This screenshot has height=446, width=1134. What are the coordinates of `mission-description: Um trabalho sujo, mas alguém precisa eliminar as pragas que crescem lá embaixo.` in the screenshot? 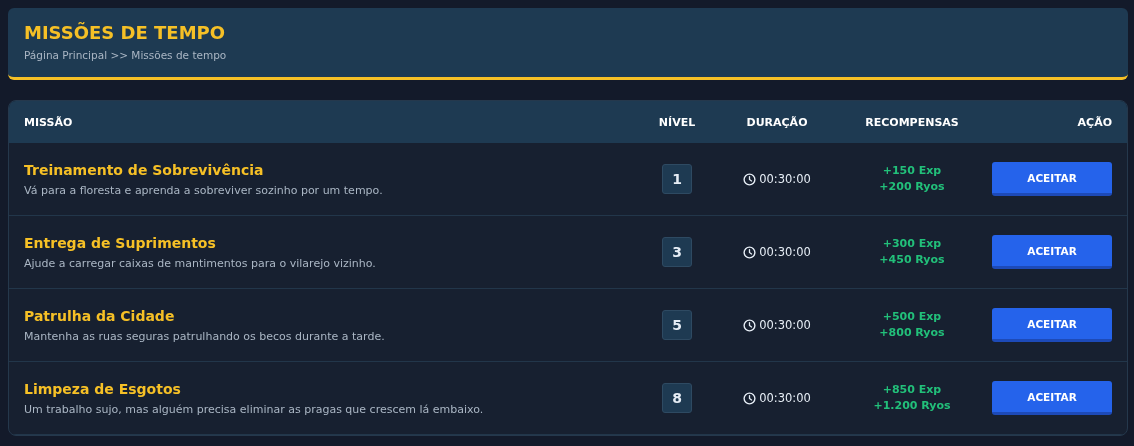 It's located at (254, 409).